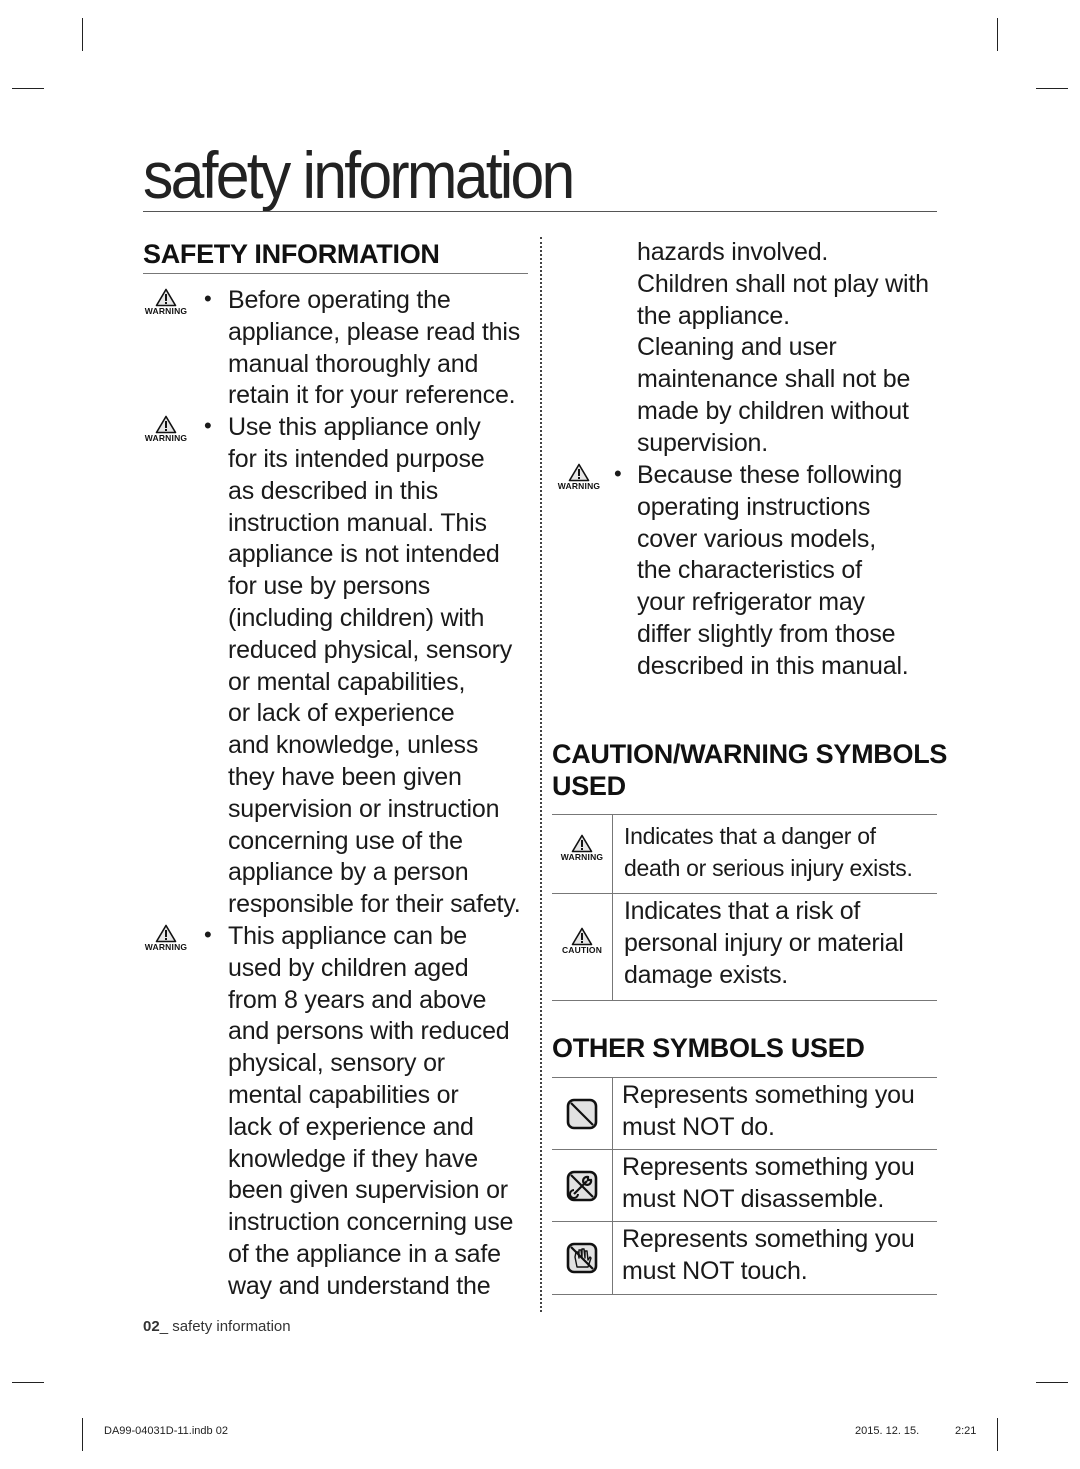 The image size is (1080, 1469). I want to click on heading-line: USED, so click(589, 786).